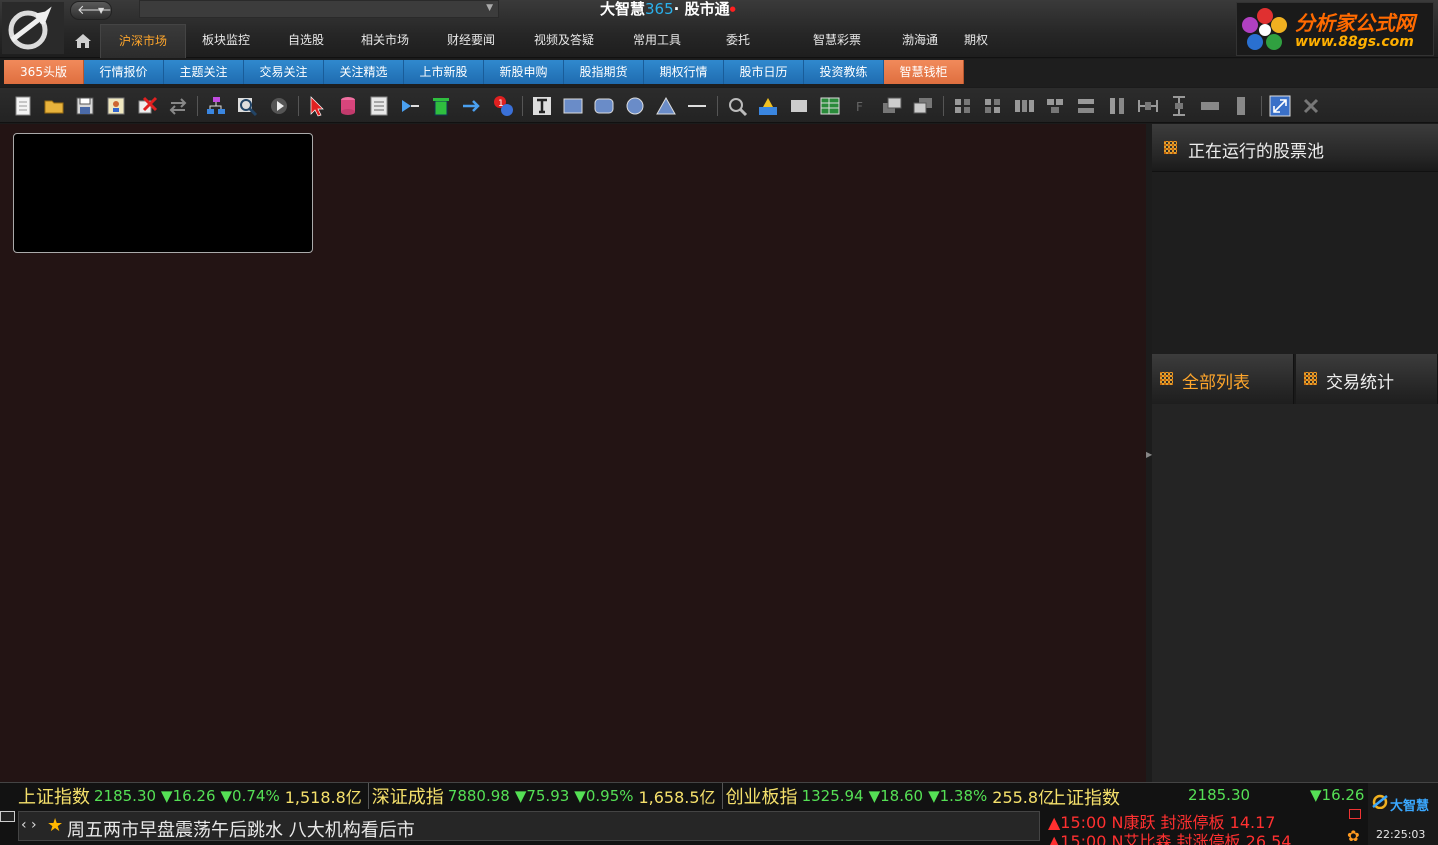 This screenshot has height=845, width=1438. I want to click on trade-list, so click(1295, 593).